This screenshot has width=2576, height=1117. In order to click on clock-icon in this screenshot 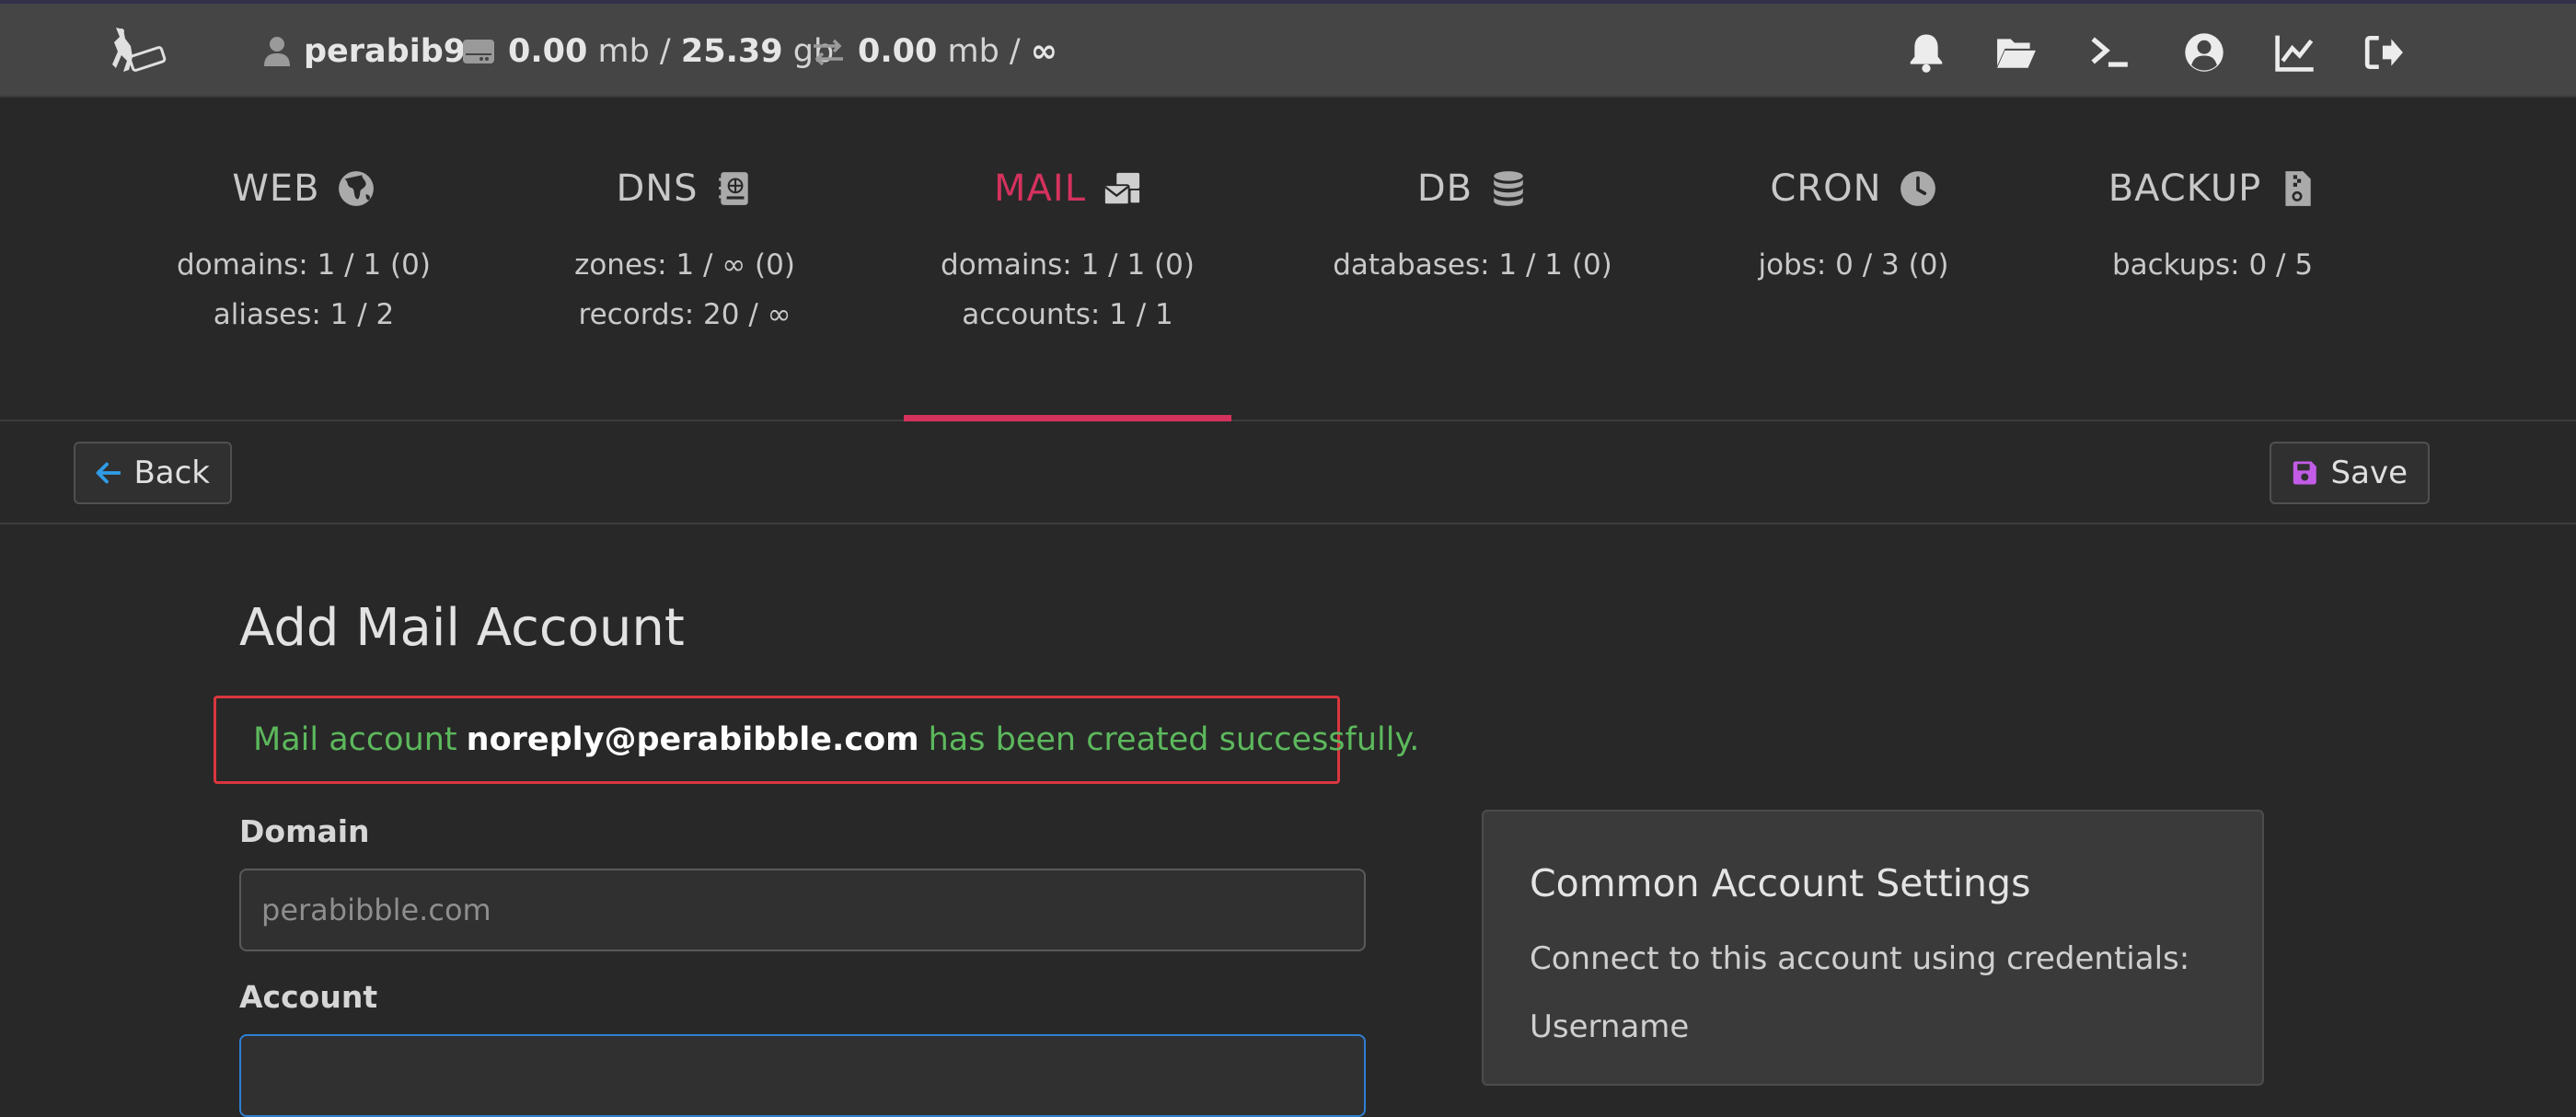, I will do `click(1918, 188)`.